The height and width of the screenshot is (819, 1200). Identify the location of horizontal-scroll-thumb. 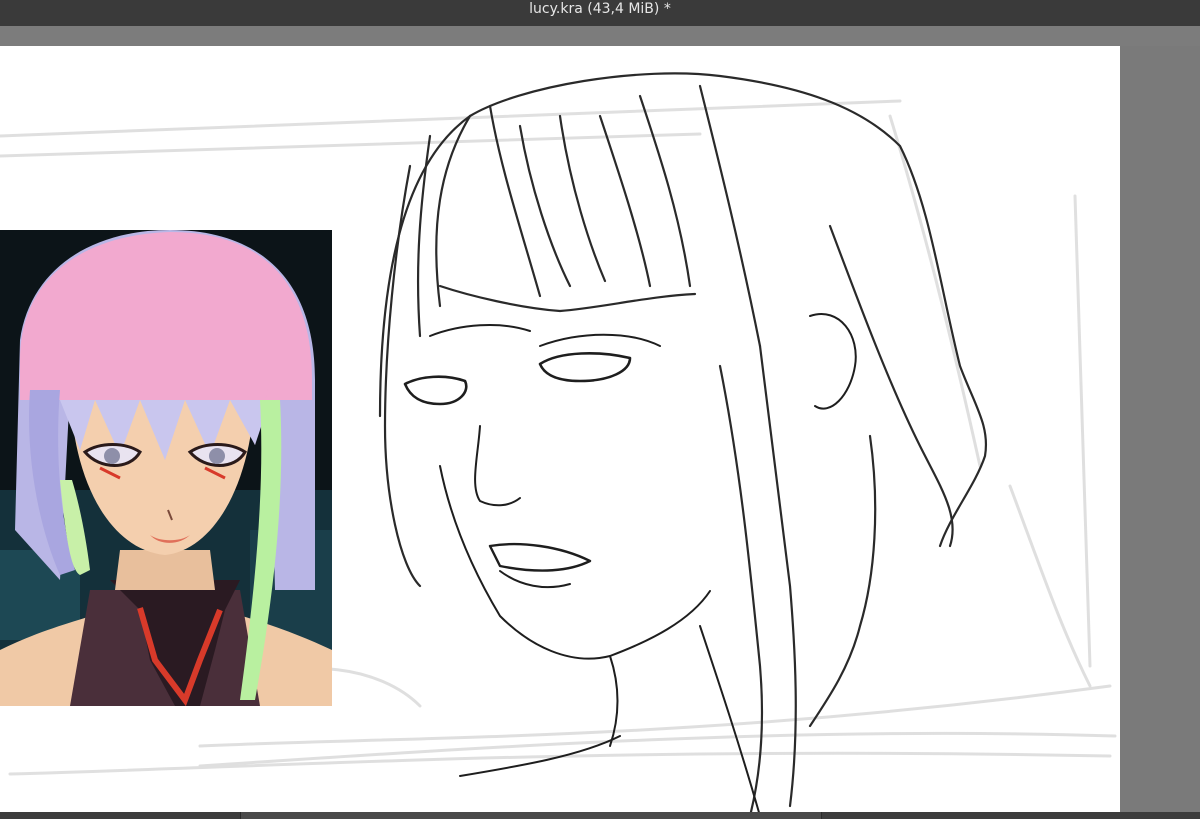
(531, 815).